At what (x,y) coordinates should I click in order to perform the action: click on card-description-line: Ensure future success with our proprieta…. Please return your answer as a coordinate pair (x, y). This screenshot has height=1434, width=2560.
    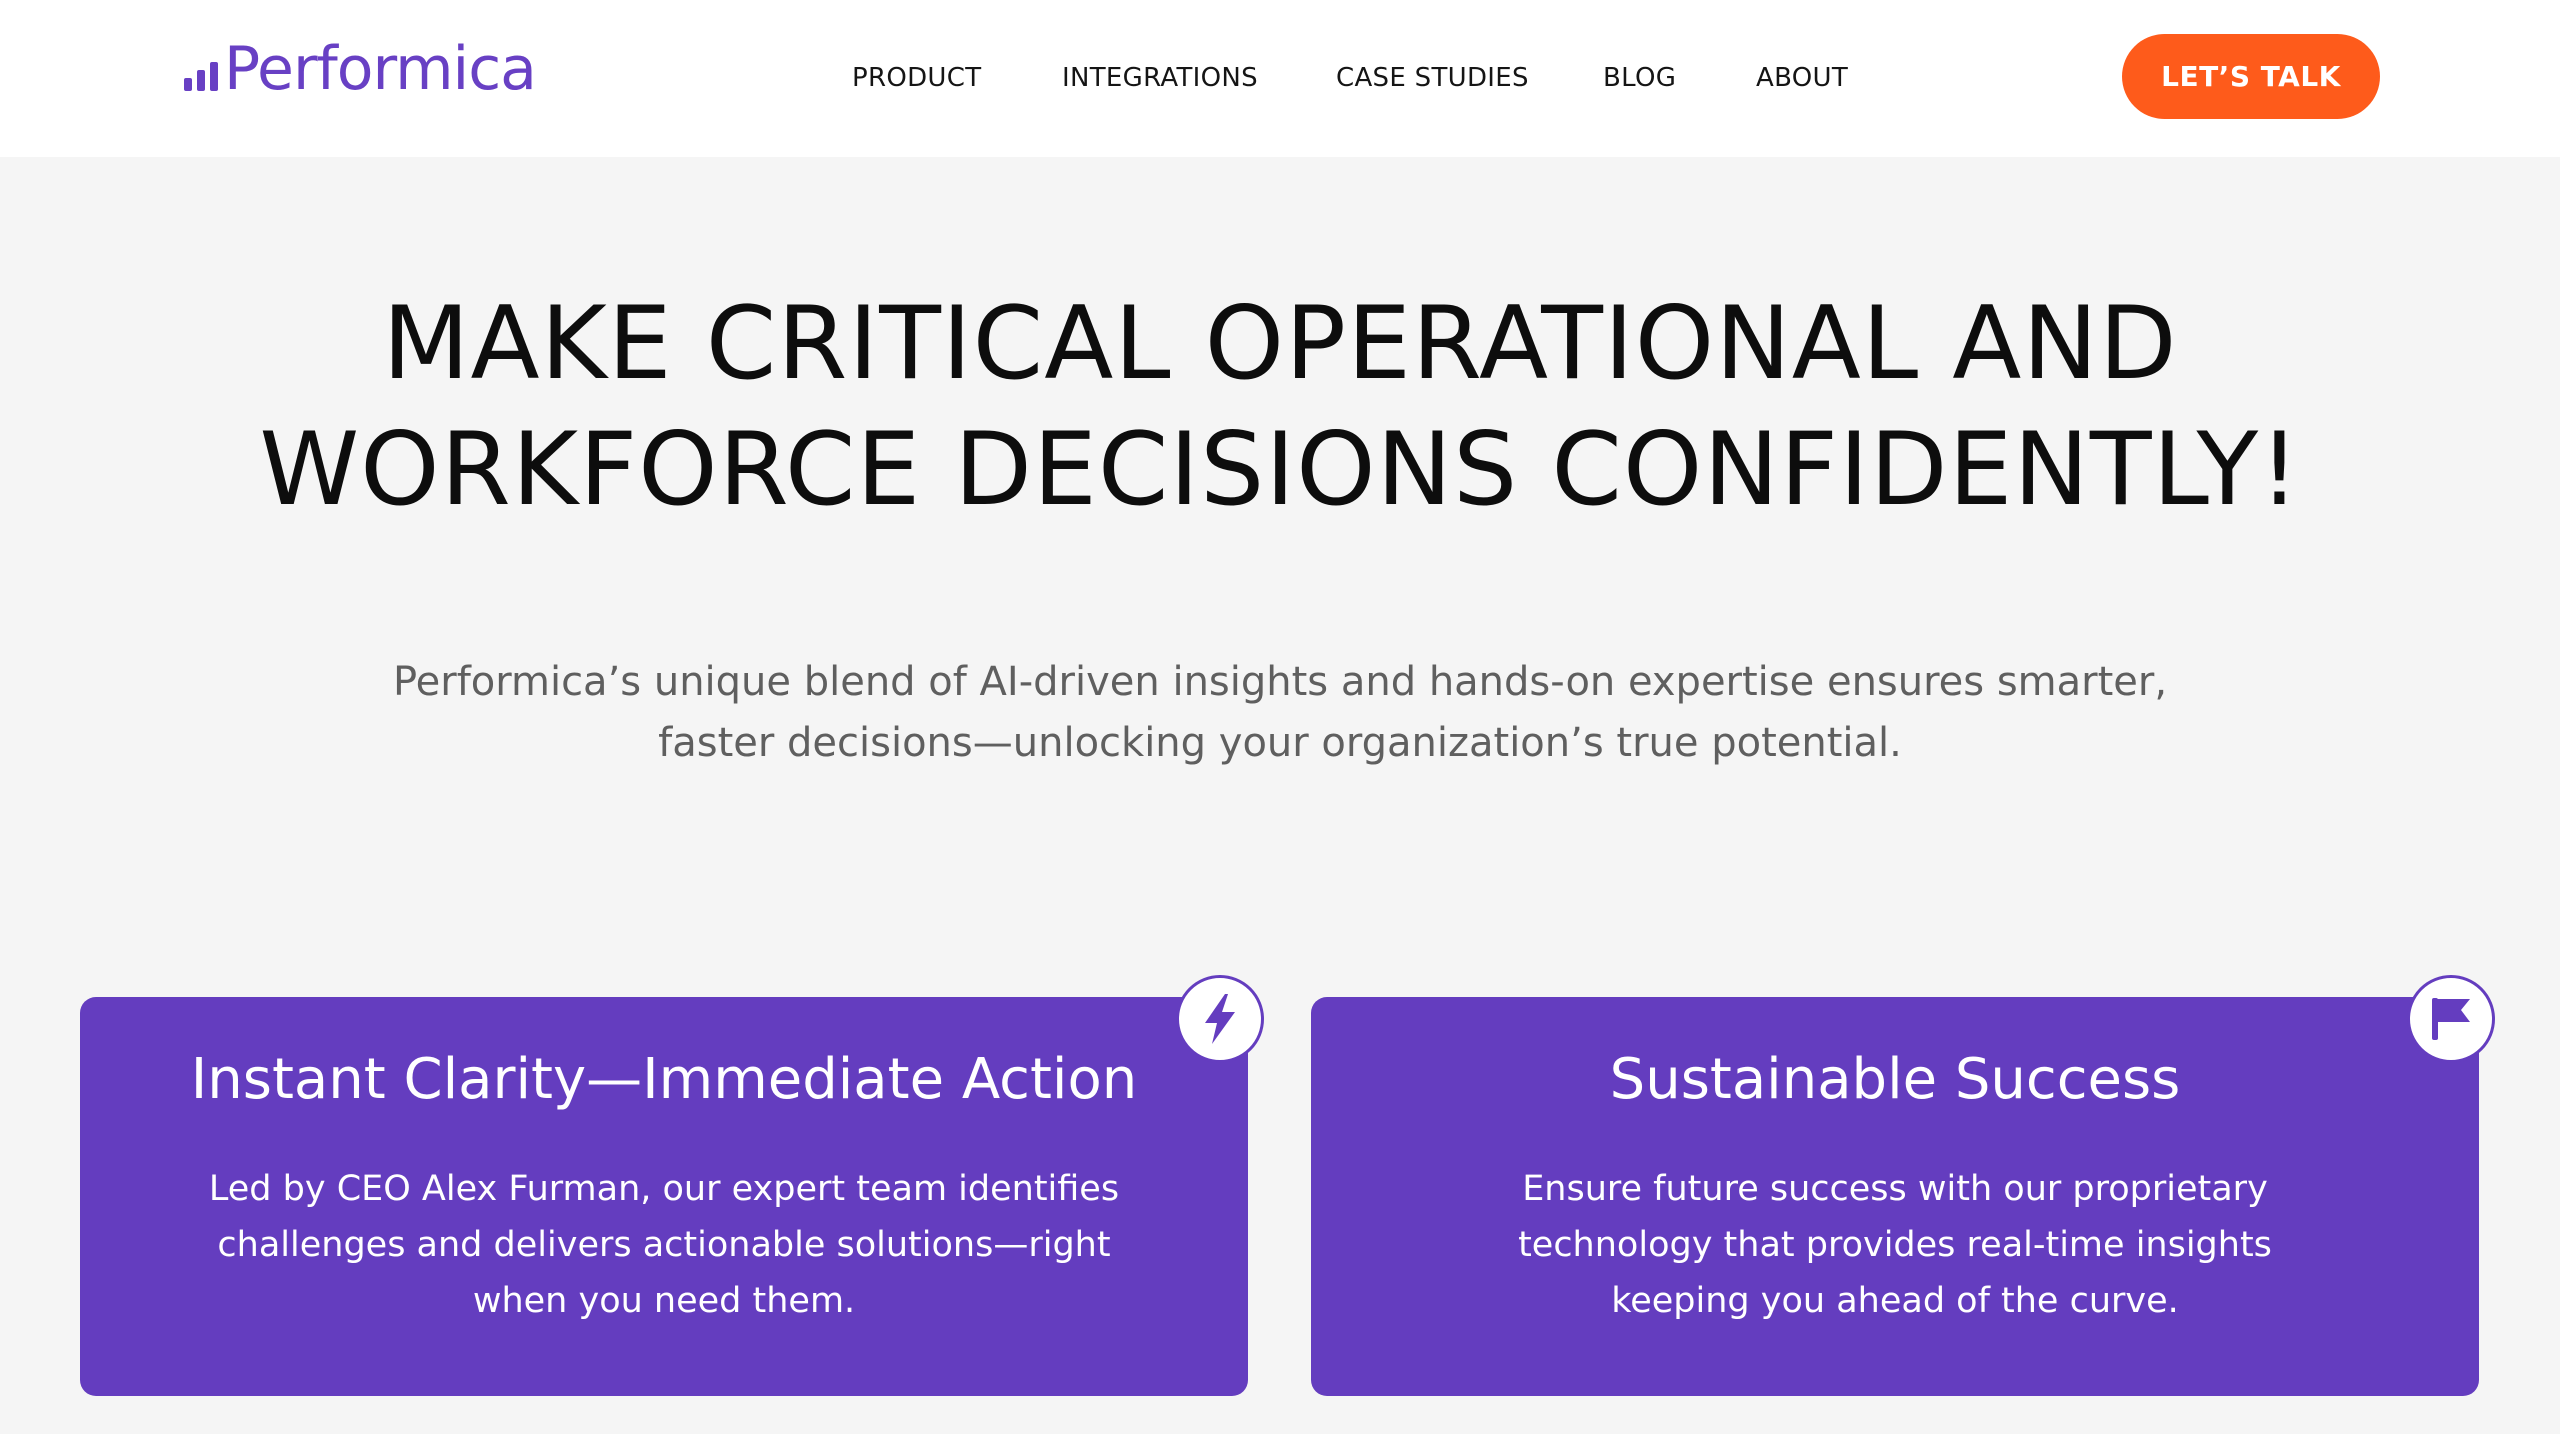
    Looking at the image, I should click on (1895, 1189).